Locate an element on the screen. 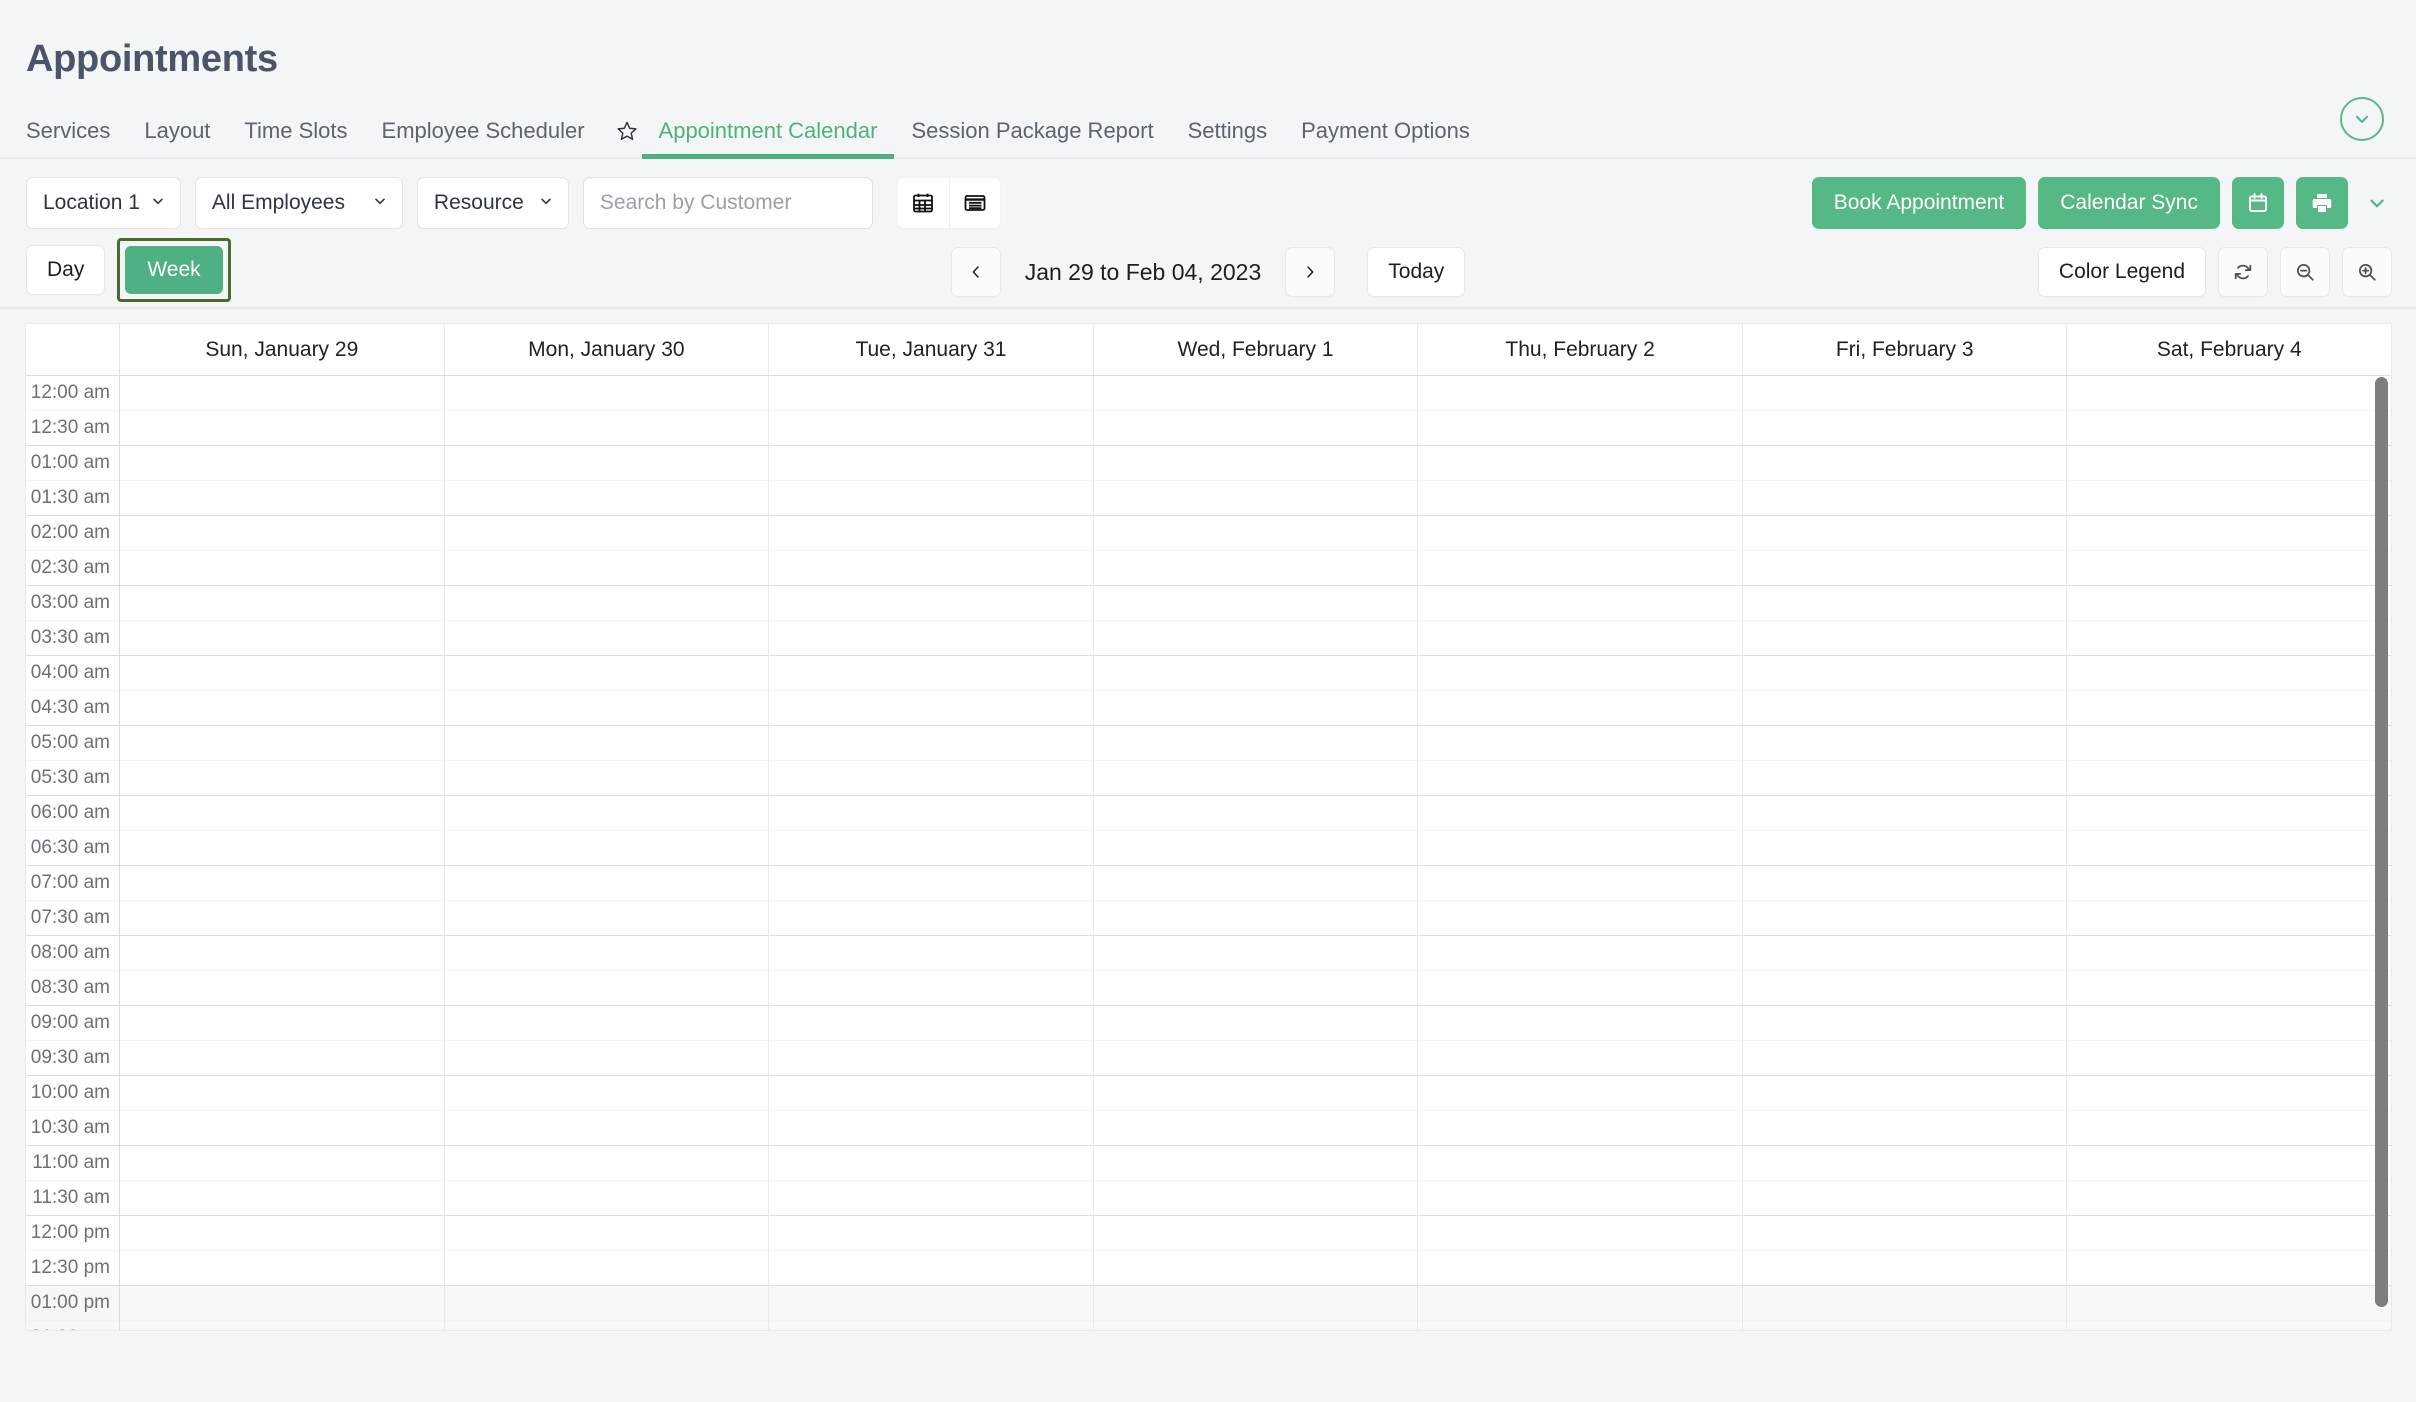 Image resolution: width=2416 pixels, height=1402 pixels. search-input is located at coordinates (727, 203).